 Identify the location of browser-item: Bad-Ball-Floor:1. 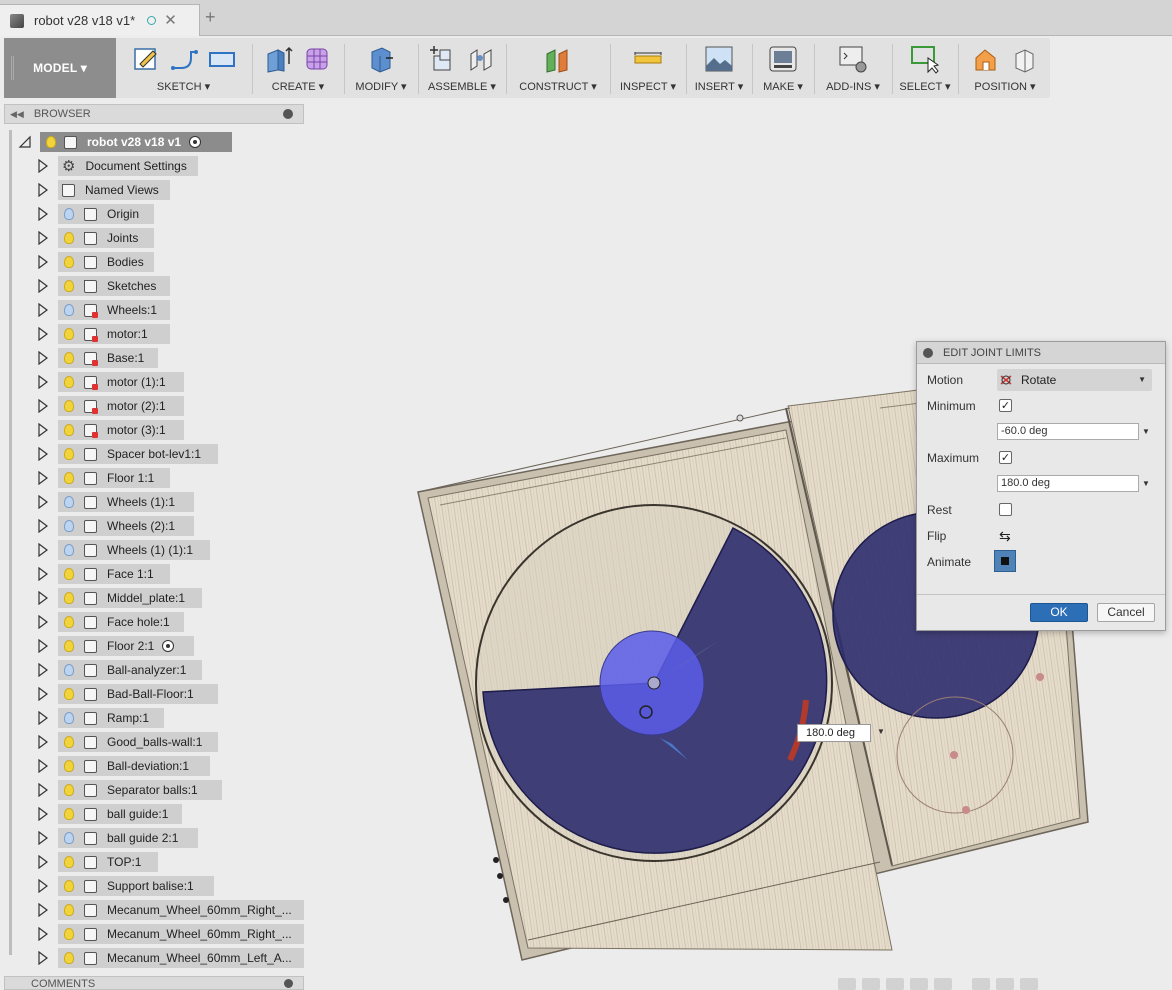
(138, 694).